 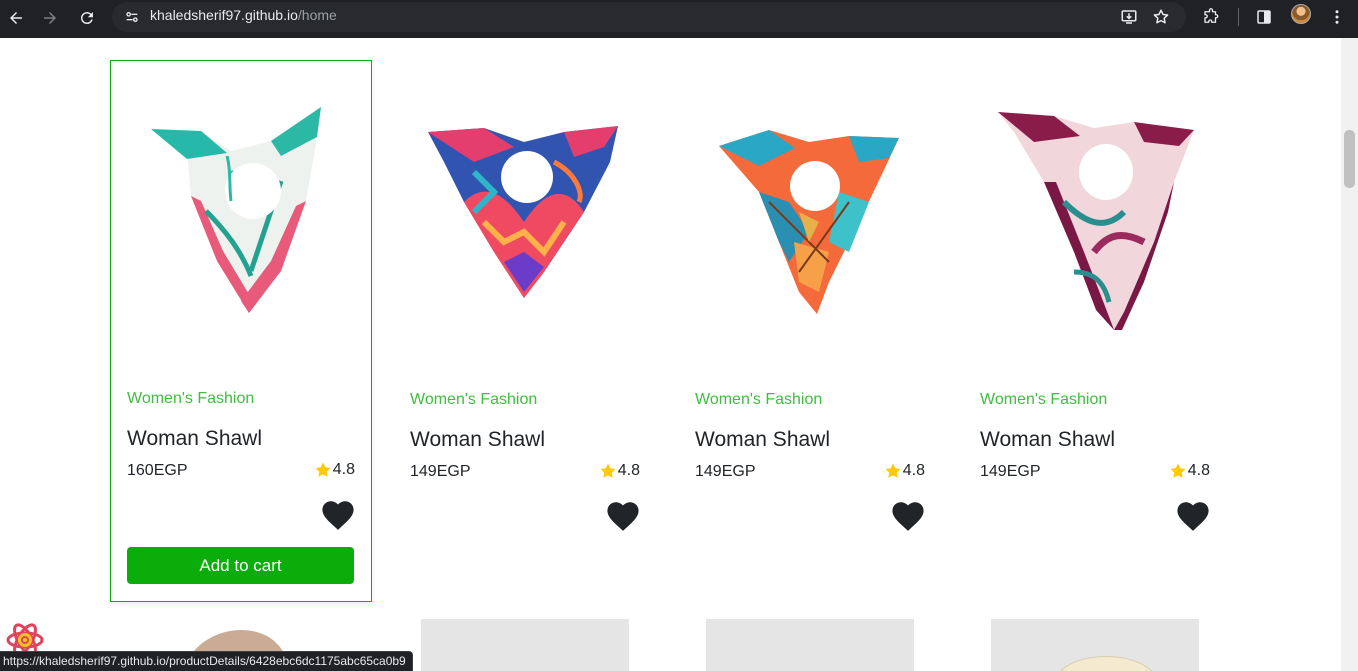 I want to click on install-icon, so click(x=1129, y=17).